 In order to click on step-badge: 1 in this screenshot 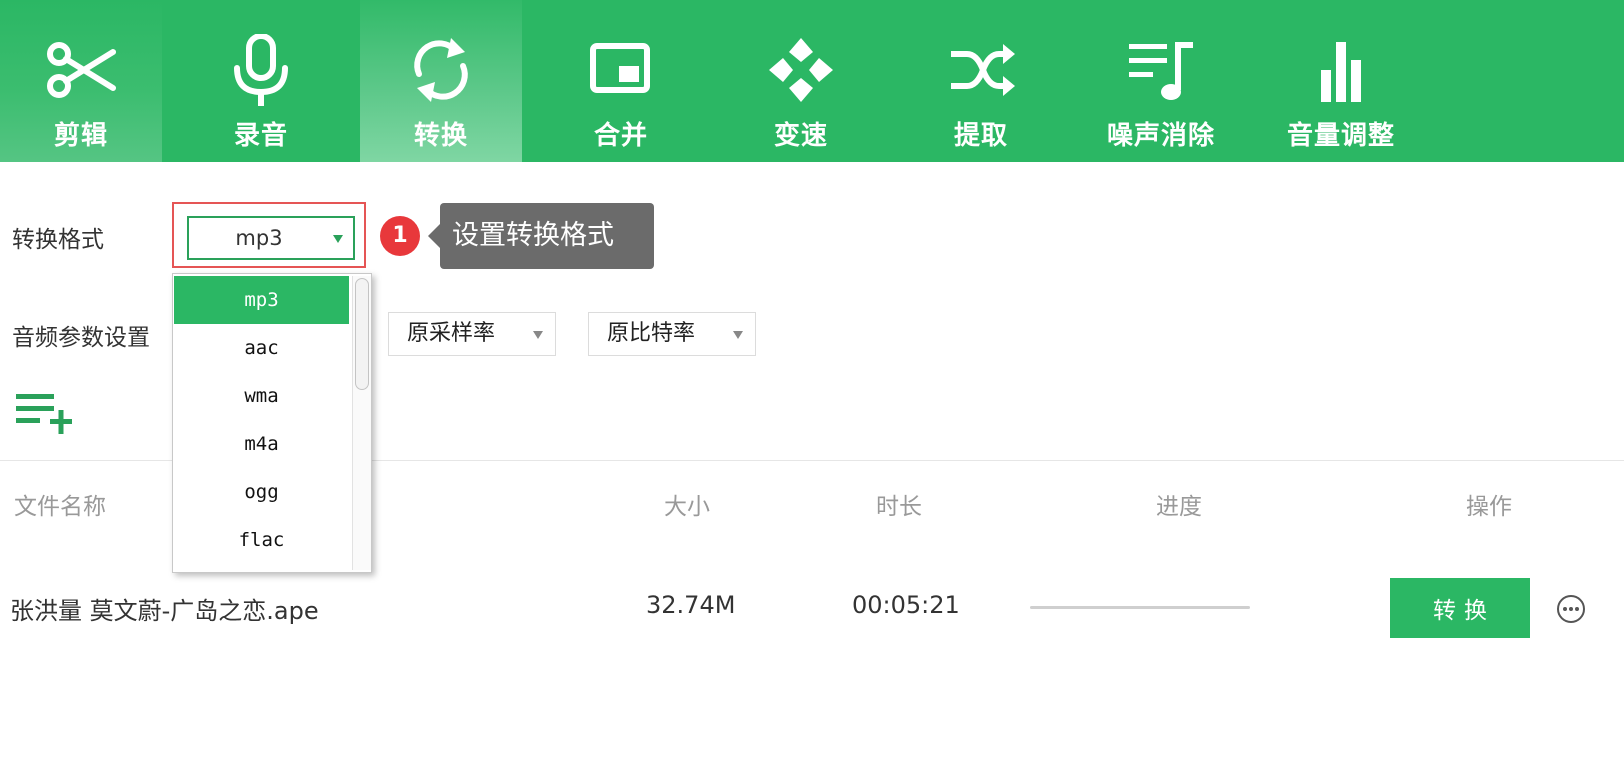, I will do `click(400, 236)`.